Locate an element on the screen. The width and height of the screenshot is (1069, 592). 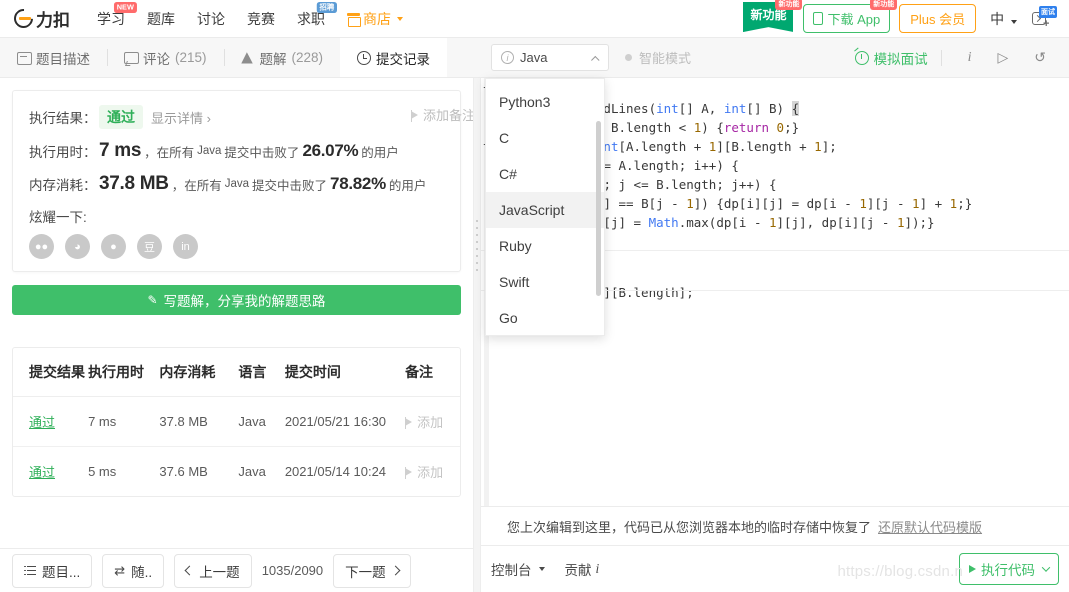
ribbon-badge: 新功能 is located at coordinates (789, 5).